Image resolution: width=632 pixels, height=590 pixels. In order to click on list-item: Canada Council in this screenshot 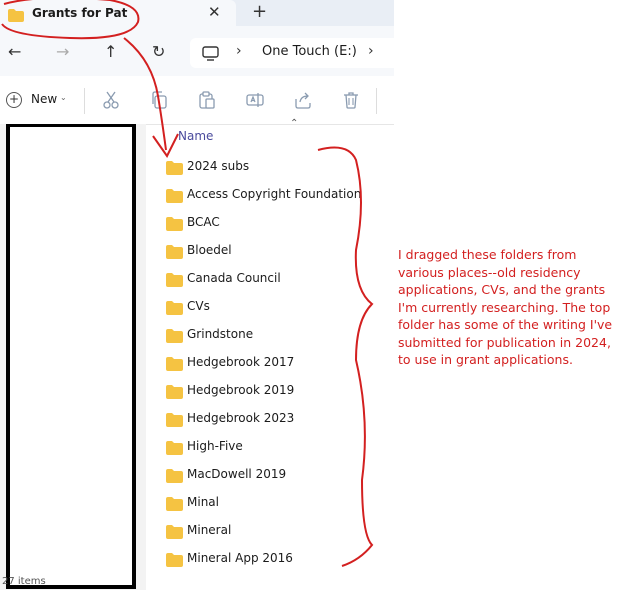, I will do `click(266, 280)`.